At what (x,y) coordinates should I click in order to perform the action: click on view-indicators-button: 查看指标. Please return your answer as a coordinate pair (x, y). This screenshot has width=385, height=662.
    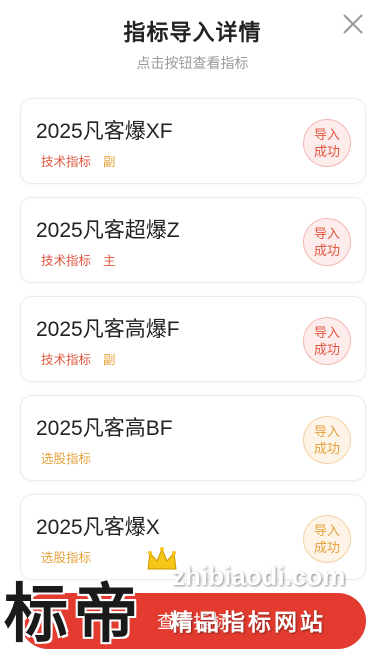
    Looking at the image, I should click on (193, 621).